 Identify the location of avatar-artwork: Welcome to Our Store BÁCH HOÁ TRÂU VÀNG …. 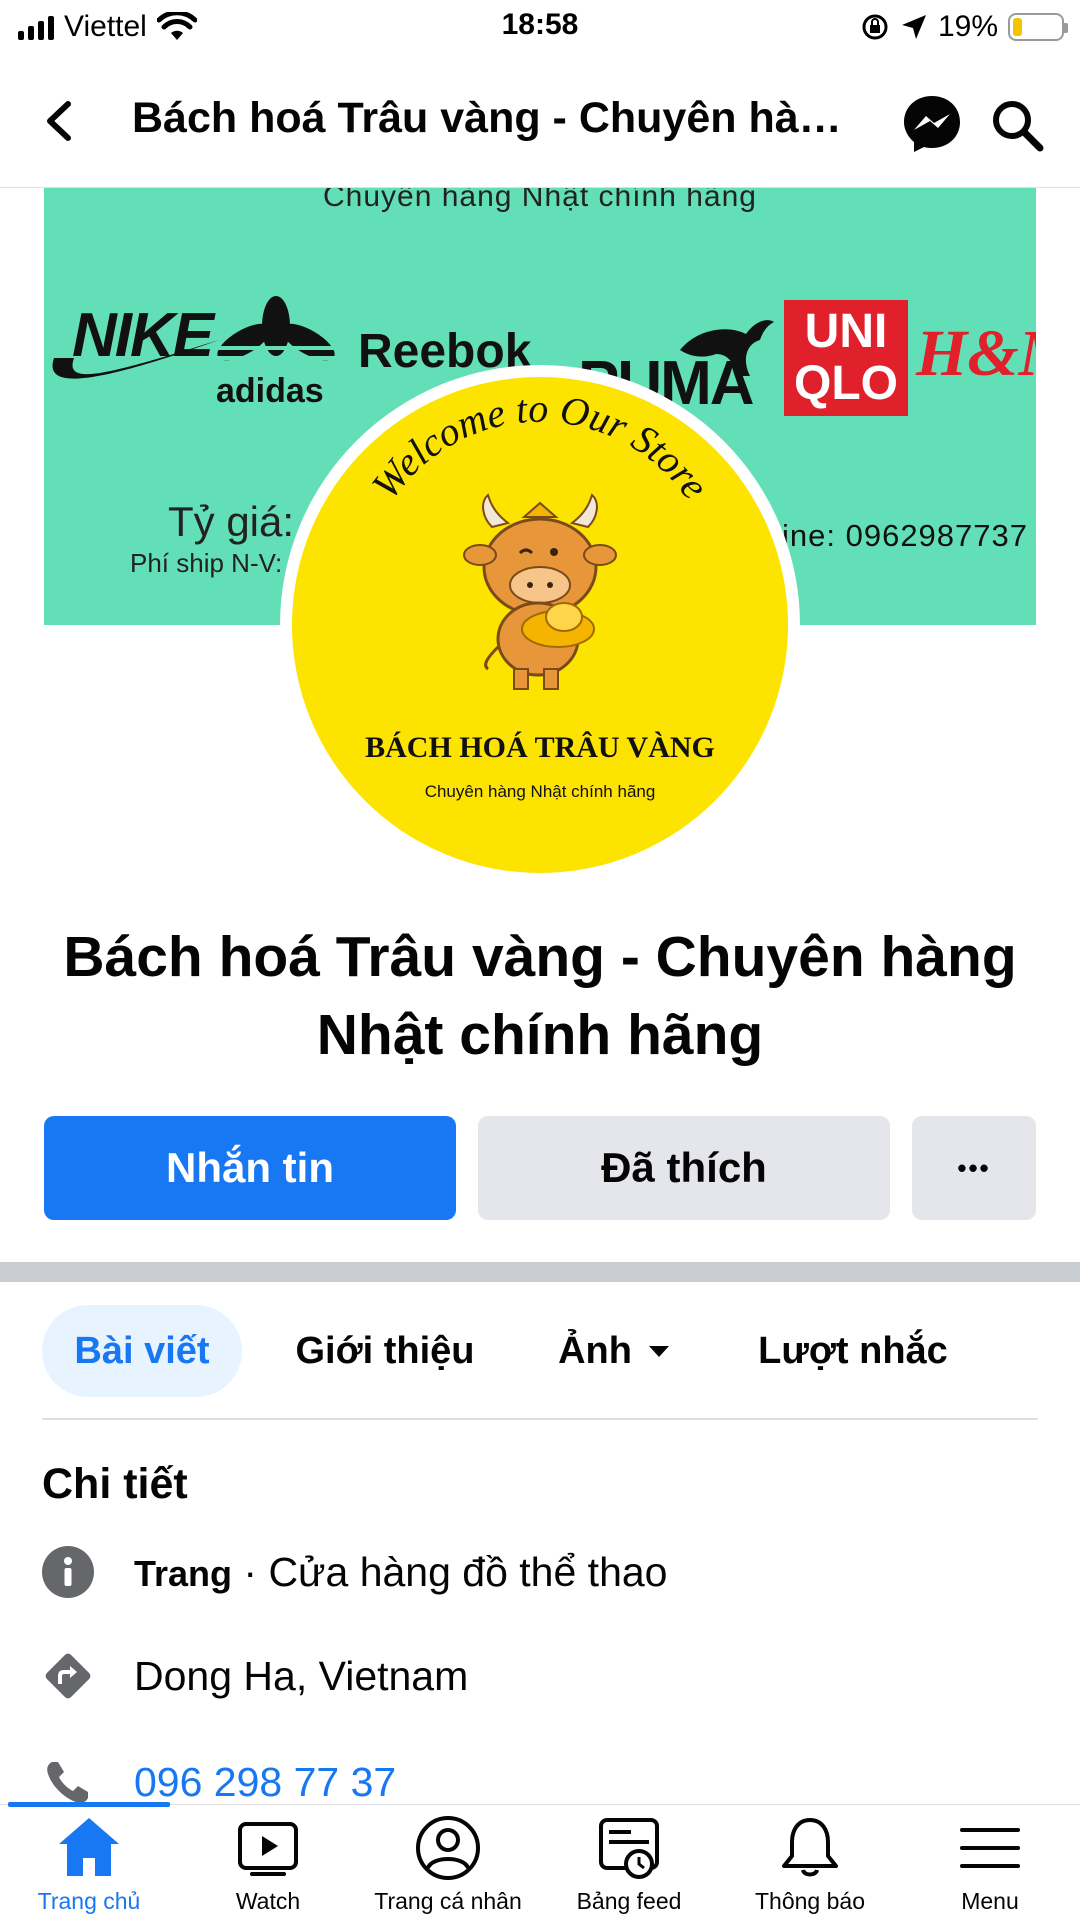
(540, 593).